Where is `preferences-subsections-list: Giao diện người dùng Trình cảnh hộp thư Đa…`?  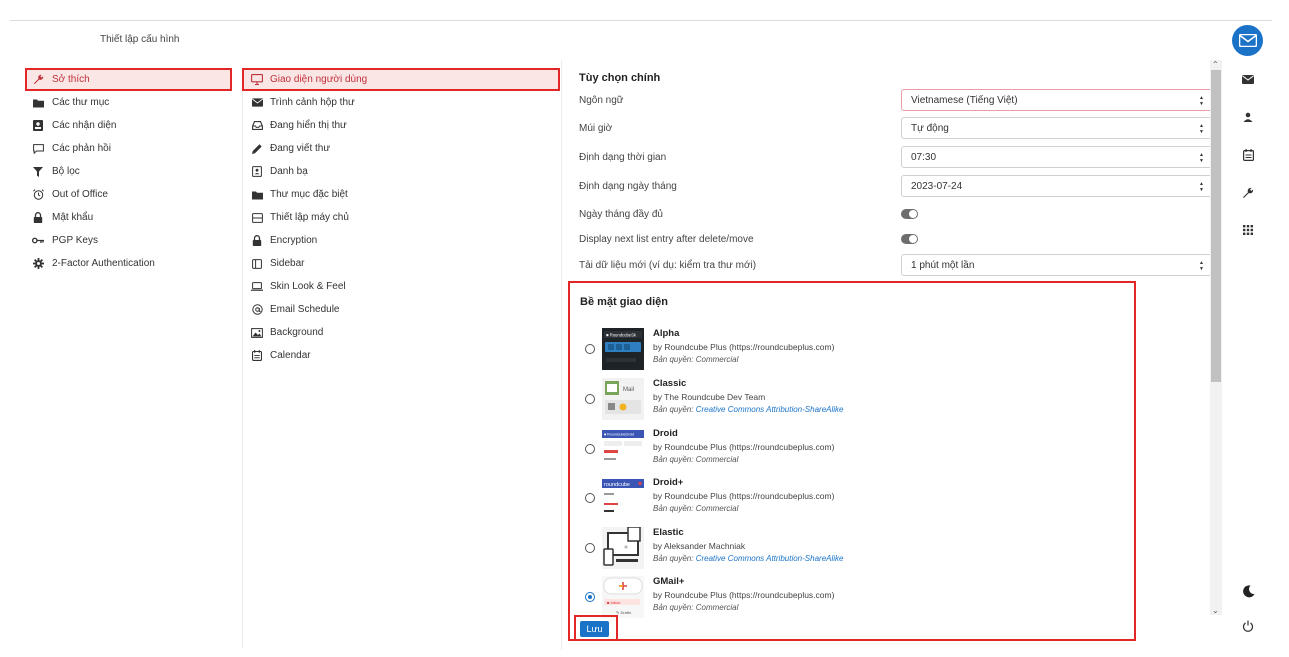 preferences-subsections-list: Giao diện người dùng Trình cảnh hộp thư Đa… is located at coordinates (401, 217).